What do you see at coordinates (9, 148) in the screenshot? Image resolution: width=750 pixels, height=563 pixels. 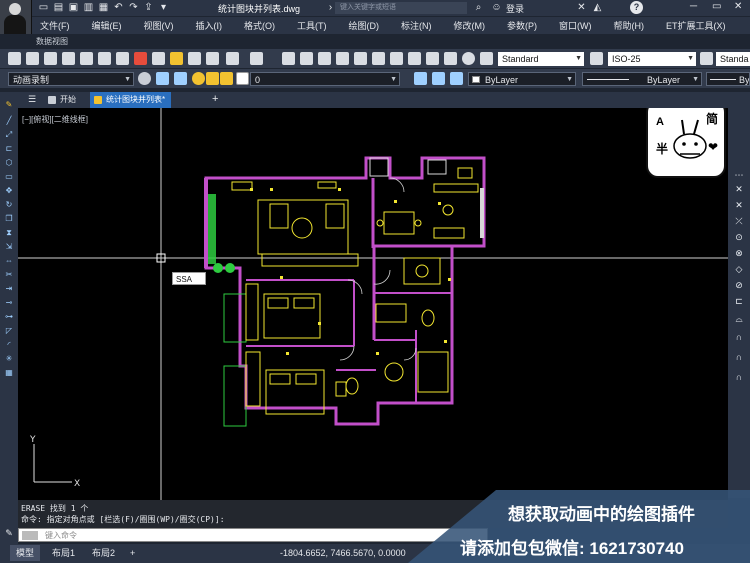 I see `polyline-icon: ⊏` at bounding box center [9, 148].